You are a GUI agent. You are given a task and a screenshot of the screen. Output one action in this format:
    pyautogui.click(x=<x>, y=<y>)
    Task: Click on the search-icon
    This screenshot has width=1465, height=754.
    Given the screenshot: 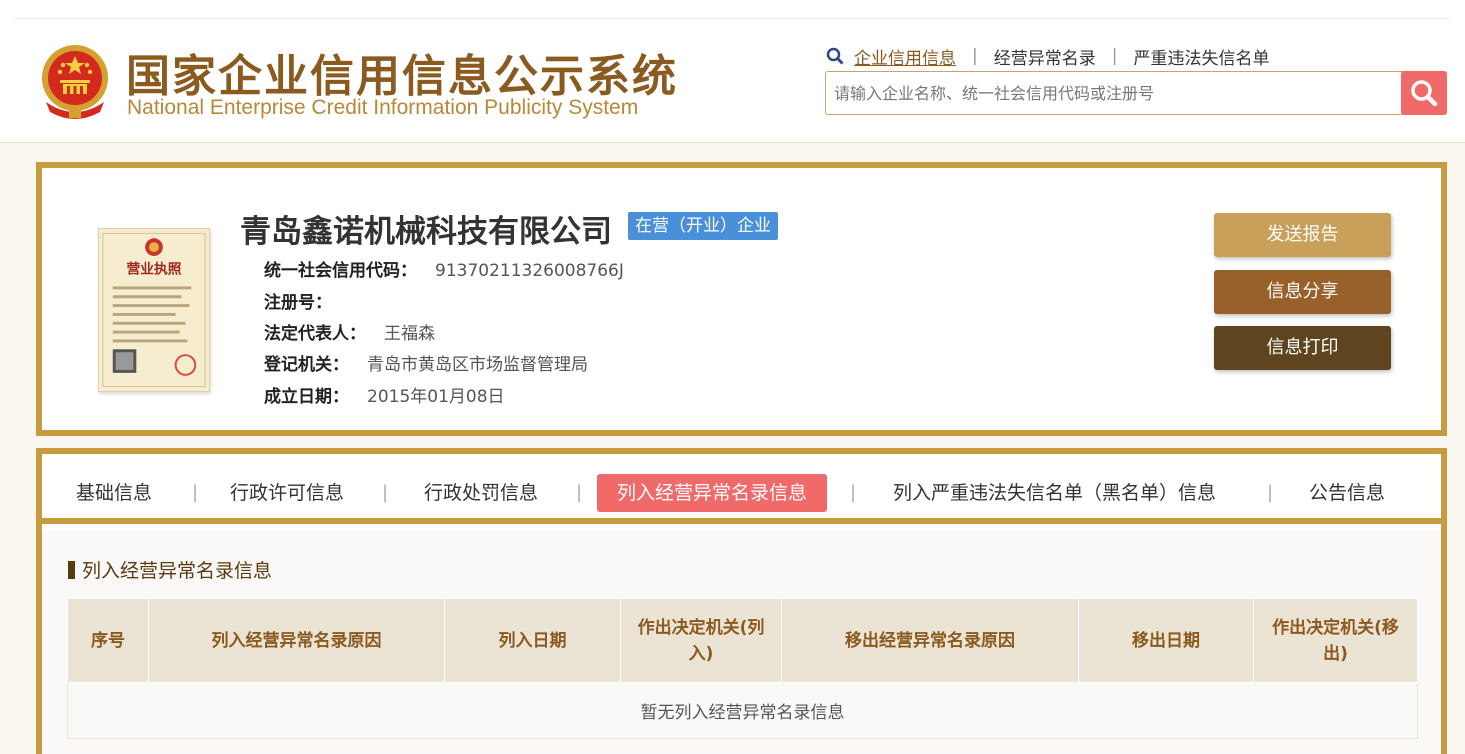 What is the action you would take?
    pyautogui.click(x=1424, y=93)
    